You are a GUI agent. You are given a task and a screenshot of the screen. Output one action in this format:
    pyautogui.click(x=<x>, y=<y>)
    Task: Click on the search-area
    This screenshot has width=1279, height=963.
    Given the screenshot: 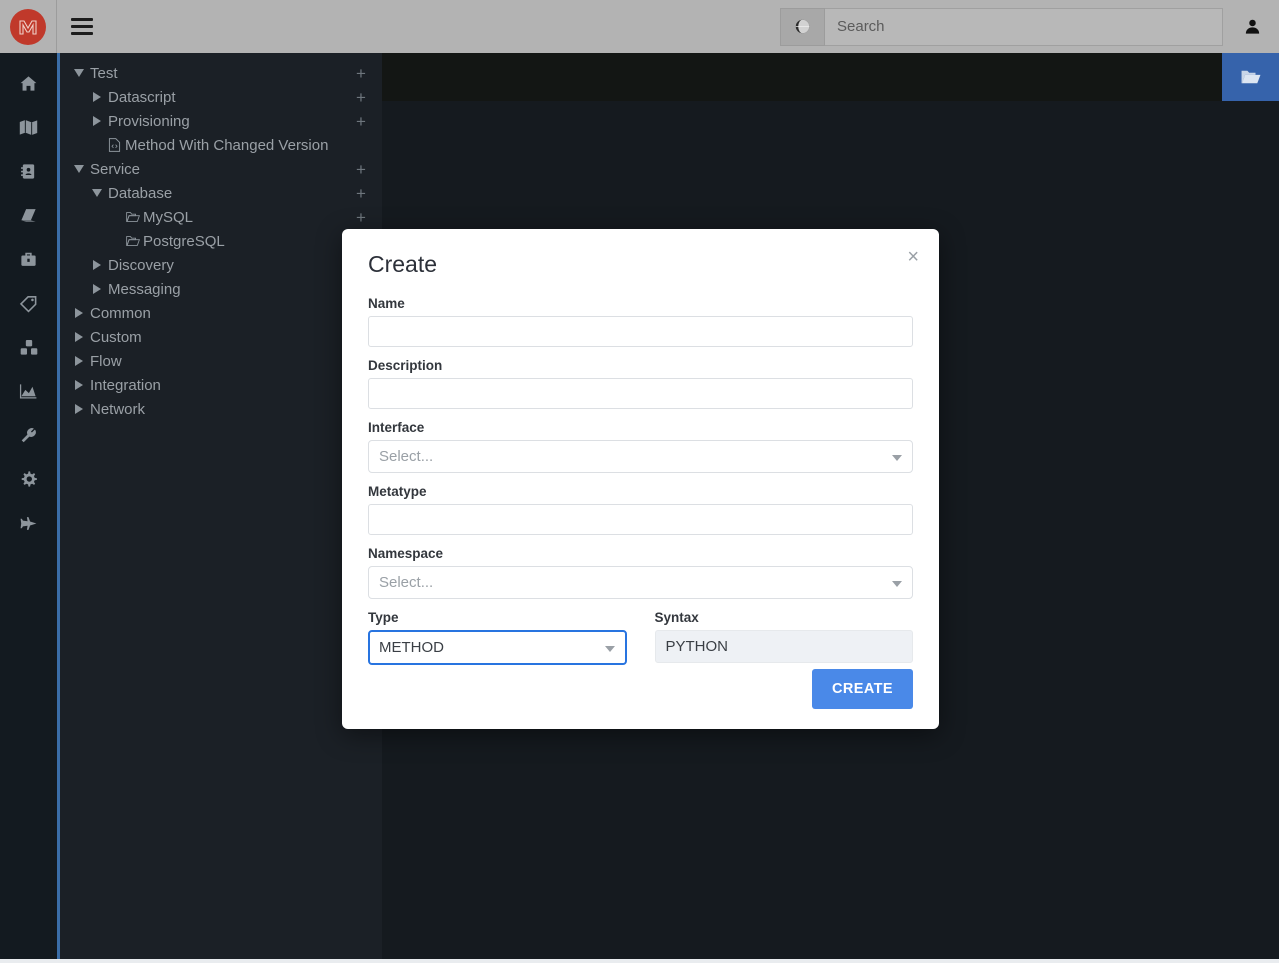 What is the action you would take?
    pyautogui.click(x=1001, y=26)
    